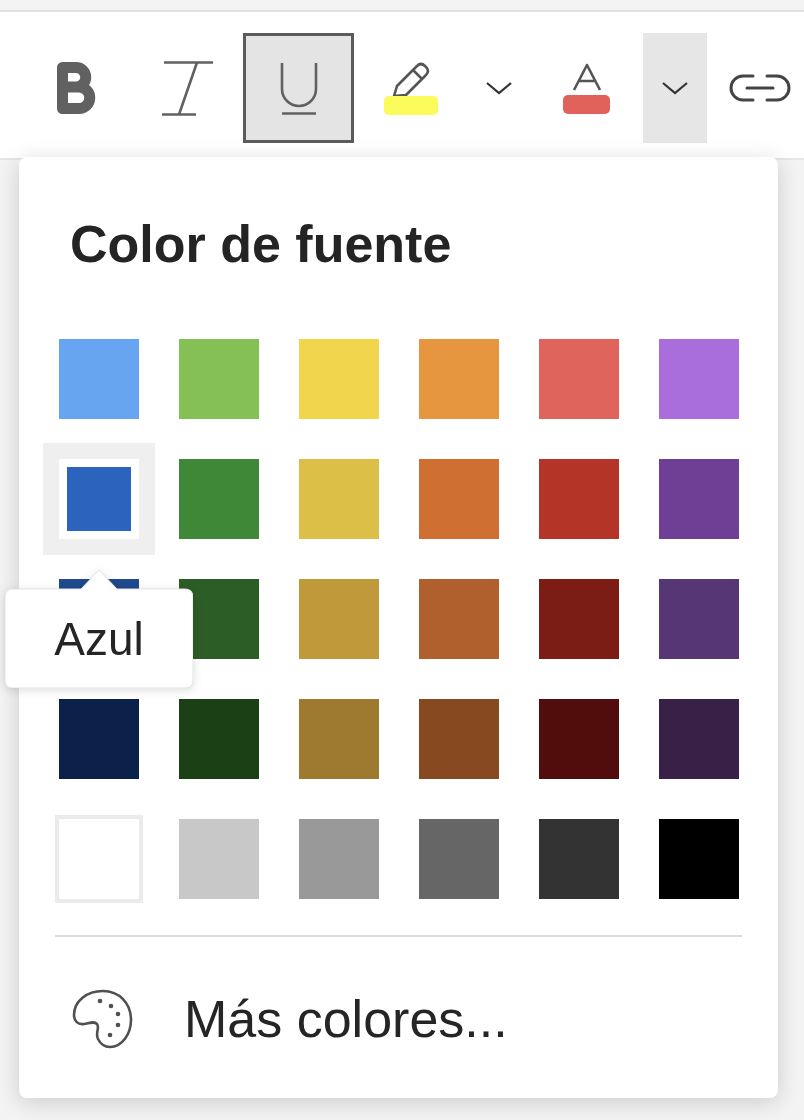  I want to click on link-icon, so click(760, 88).